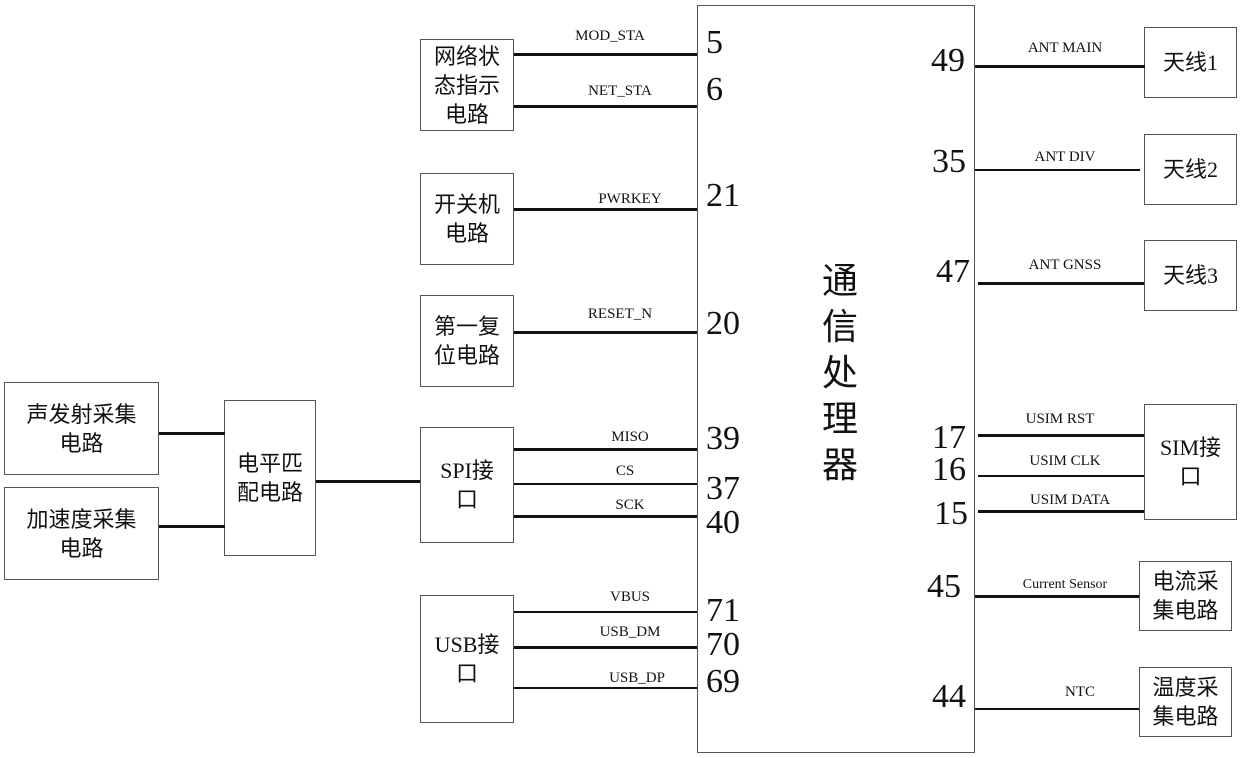  What do you see at coordinates (839, 373) in the screenshot?
I see `processor-label: 通 信 处 理 器` at bounding box center [839, 373].